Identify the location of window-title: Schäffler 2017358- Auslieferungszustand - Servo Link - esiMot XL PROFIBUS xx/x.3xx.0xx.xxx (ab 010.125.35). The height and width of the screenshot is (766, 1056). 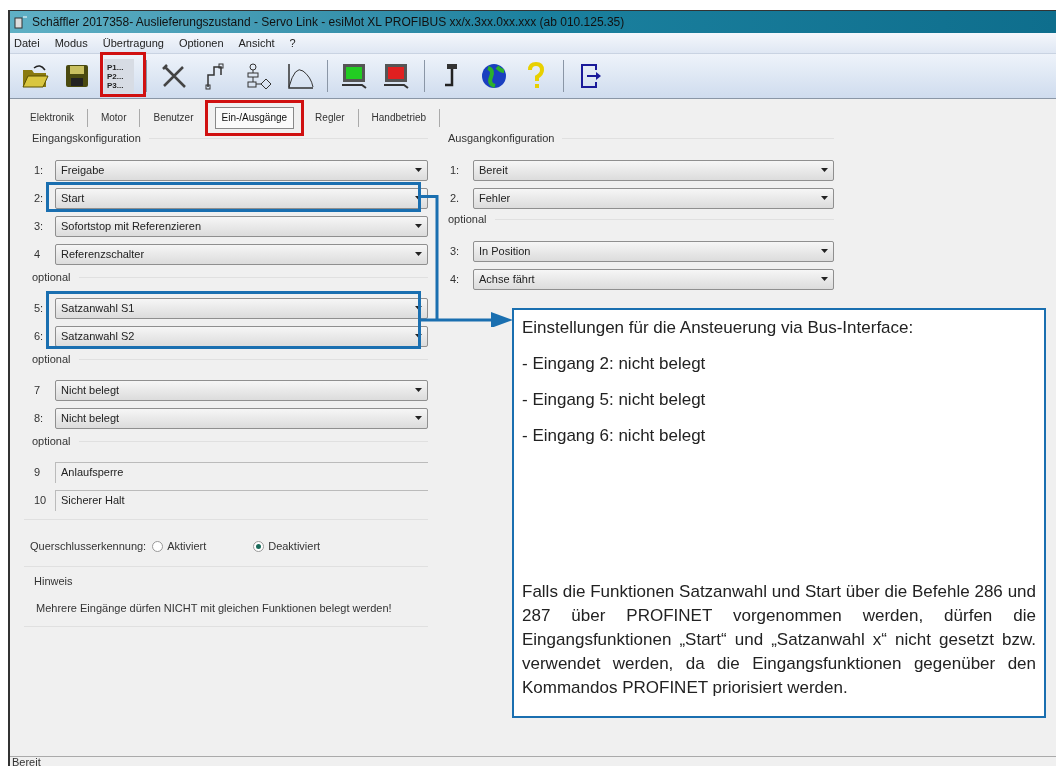
(328, 22).